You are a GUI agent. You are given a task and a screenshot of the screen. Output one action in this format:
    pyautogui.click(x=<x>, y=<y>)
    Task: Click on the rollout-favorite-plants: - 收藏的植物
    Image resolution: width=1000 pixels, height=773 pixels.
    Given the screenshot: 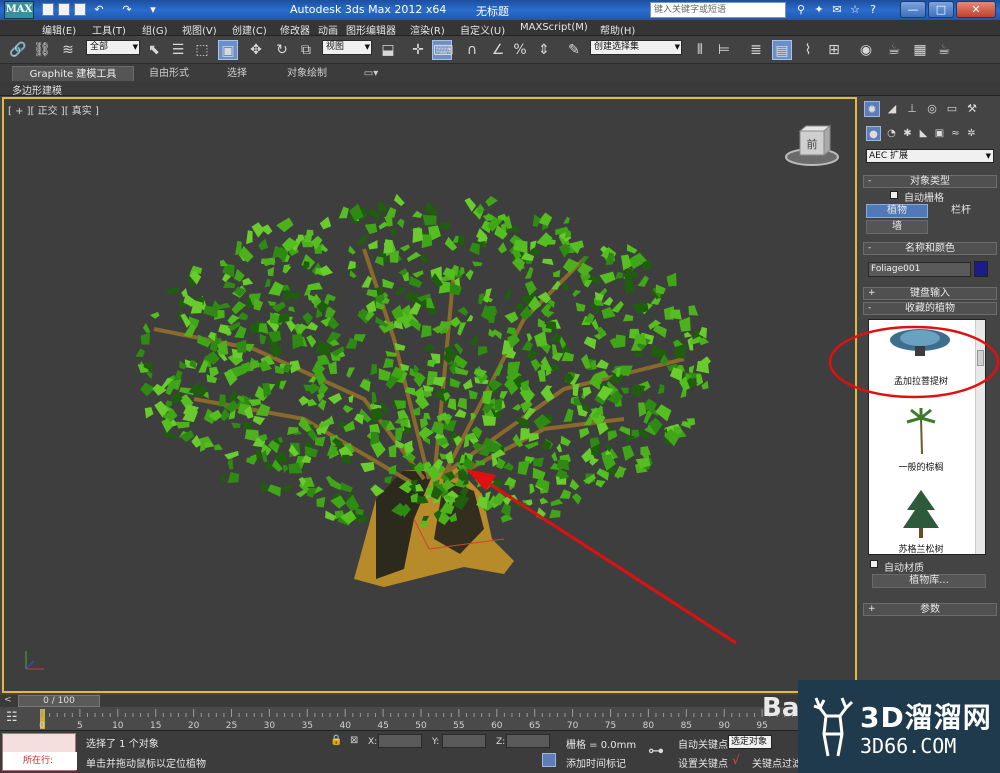 What is the action you would take?
    pyautogui.click(x=930, y=308)
    